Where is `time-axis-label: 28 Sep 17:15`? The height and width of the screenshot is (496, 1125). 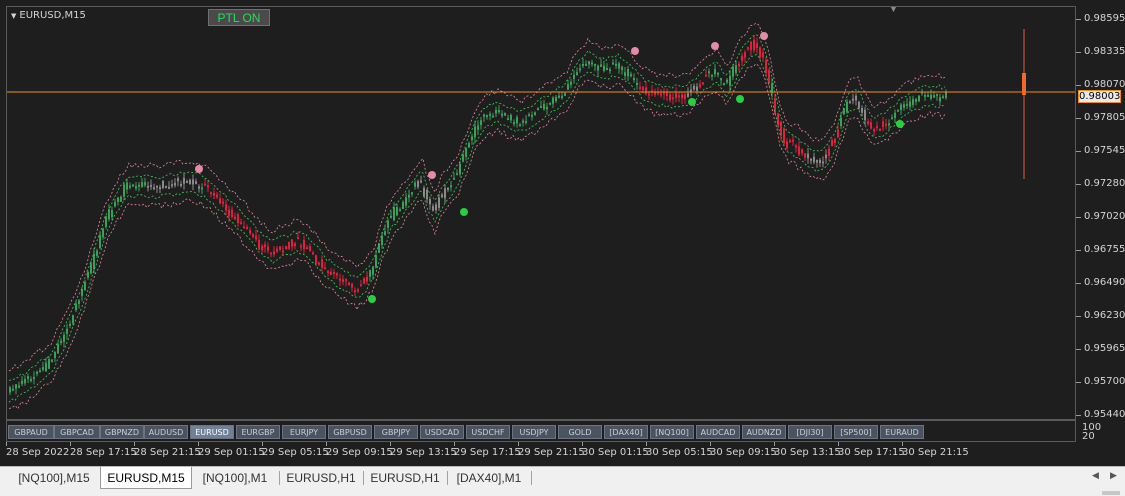
time-axis-label: 28 Sep 17:15 is located at coordinates (103, 452).